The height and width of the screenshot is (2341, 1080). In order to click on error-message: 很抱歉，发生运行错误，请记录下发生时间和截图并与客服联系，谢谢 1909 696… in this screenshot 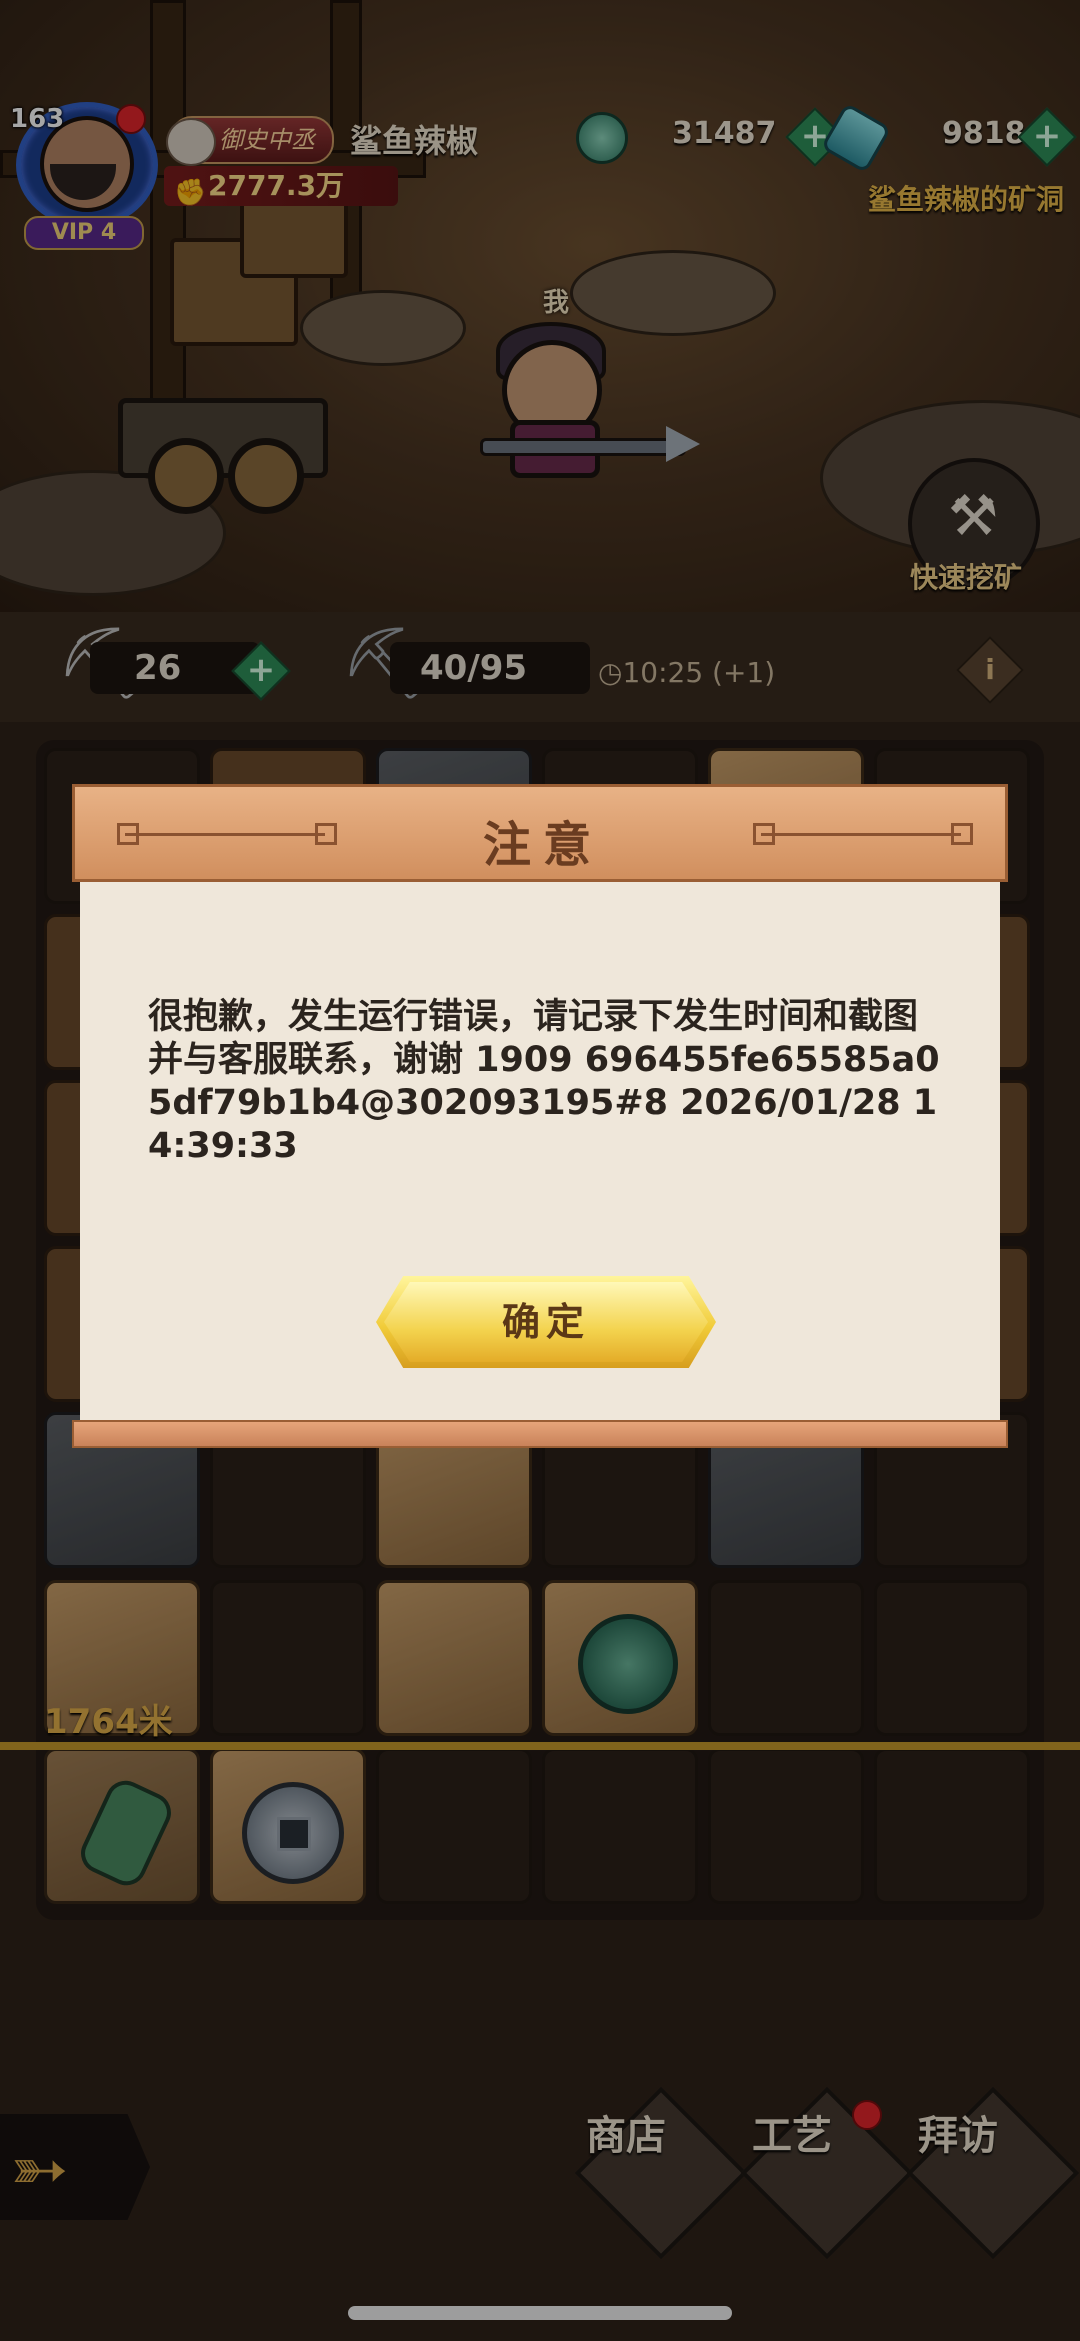, I will do `click(544, 1081)`.